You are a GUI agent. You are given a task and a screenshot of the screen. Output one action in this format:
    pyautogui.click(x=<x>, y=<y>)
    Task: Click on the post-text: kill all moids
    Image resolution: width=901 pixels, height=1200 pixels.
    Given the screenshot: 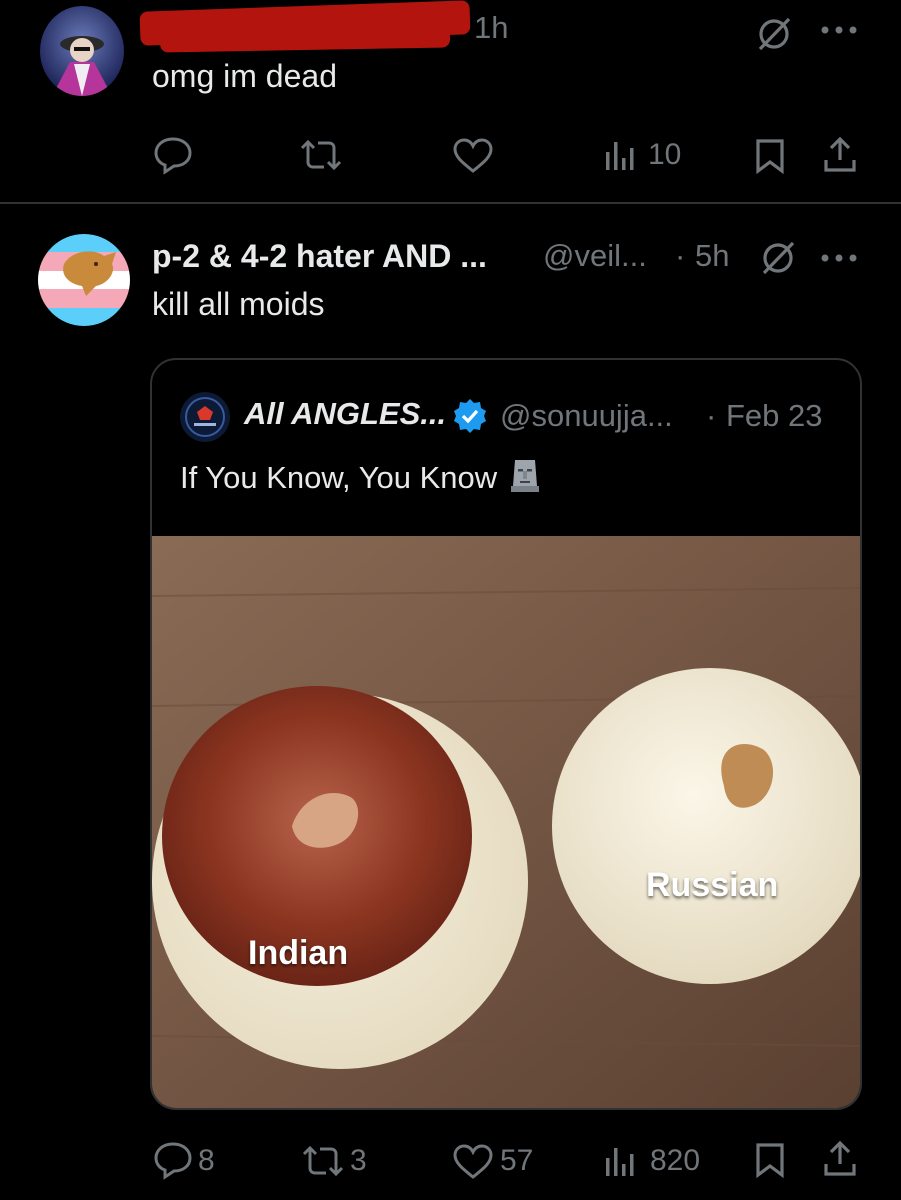 What is the action you would take?
    pyautogui.click(x=238, y=304)
    